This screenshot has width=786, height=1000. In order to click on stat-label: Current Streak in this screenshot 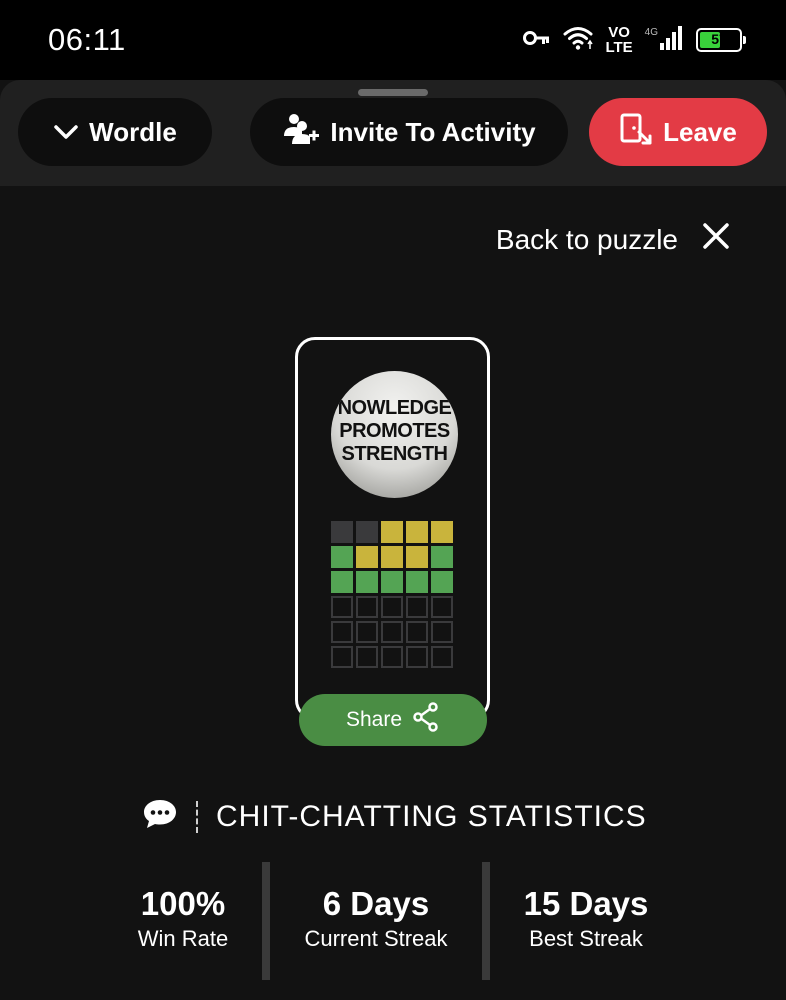, I will do `click(376, 938)`.